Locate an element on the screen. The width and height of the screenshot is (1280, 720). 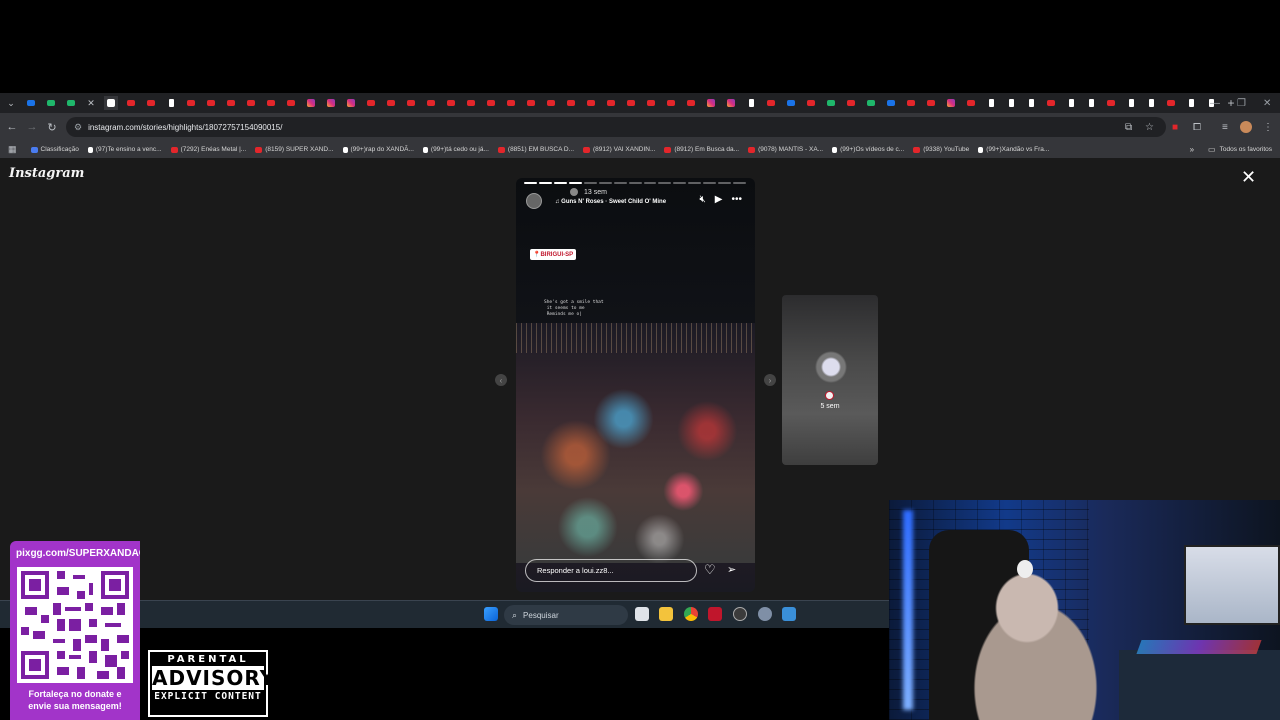
bookmark-star-icon: ☆ is located at coordinates (1149, 127).